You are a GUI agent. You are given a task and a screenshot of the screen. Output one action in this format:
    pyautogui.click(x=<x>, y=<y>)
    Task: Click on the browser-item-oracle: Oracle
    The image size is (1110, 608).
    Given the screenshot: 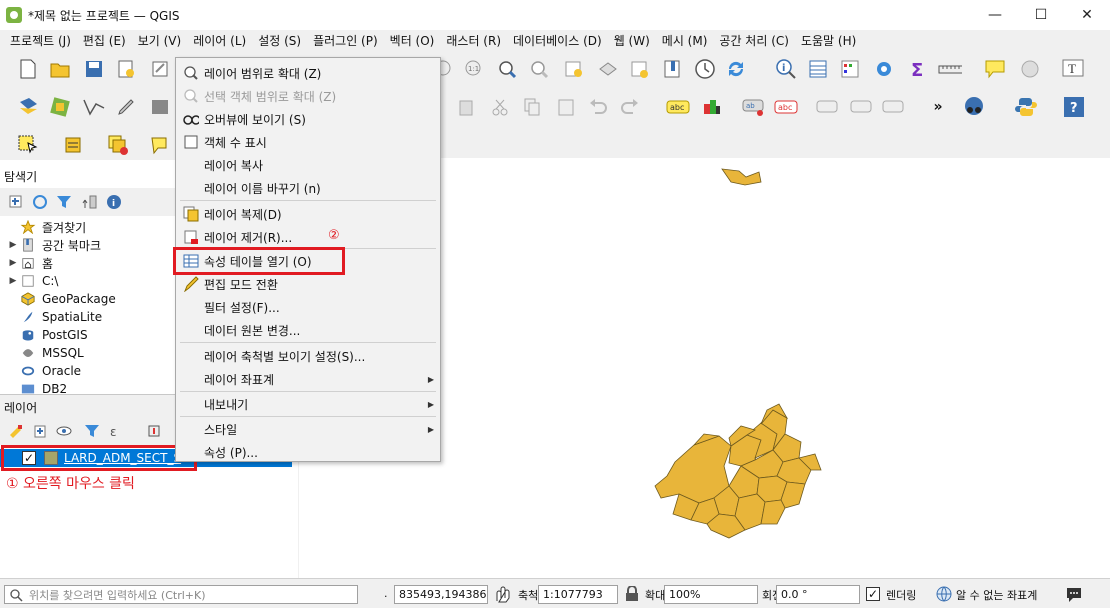 What is the action you would take?
    pyautogui.click(x=43, y=371)
    